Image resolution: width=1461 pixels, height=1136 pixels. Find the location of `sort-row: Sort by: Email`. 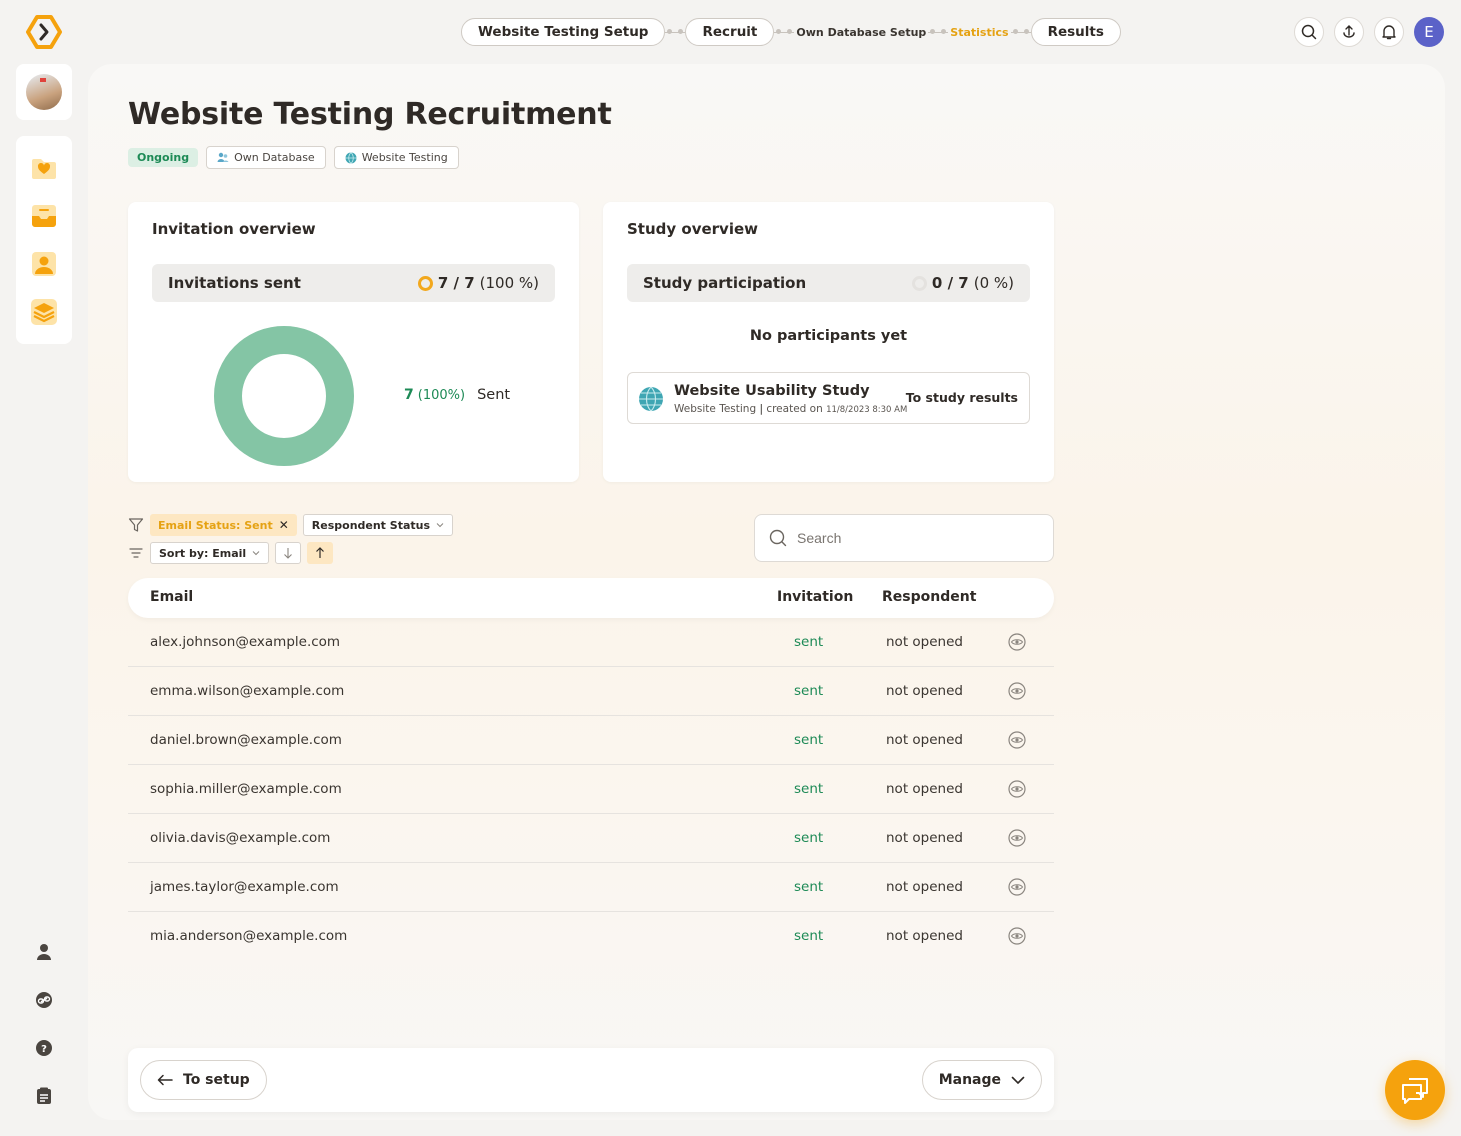

sort-row: Sort by: Email is located at coordinates (231, 553).